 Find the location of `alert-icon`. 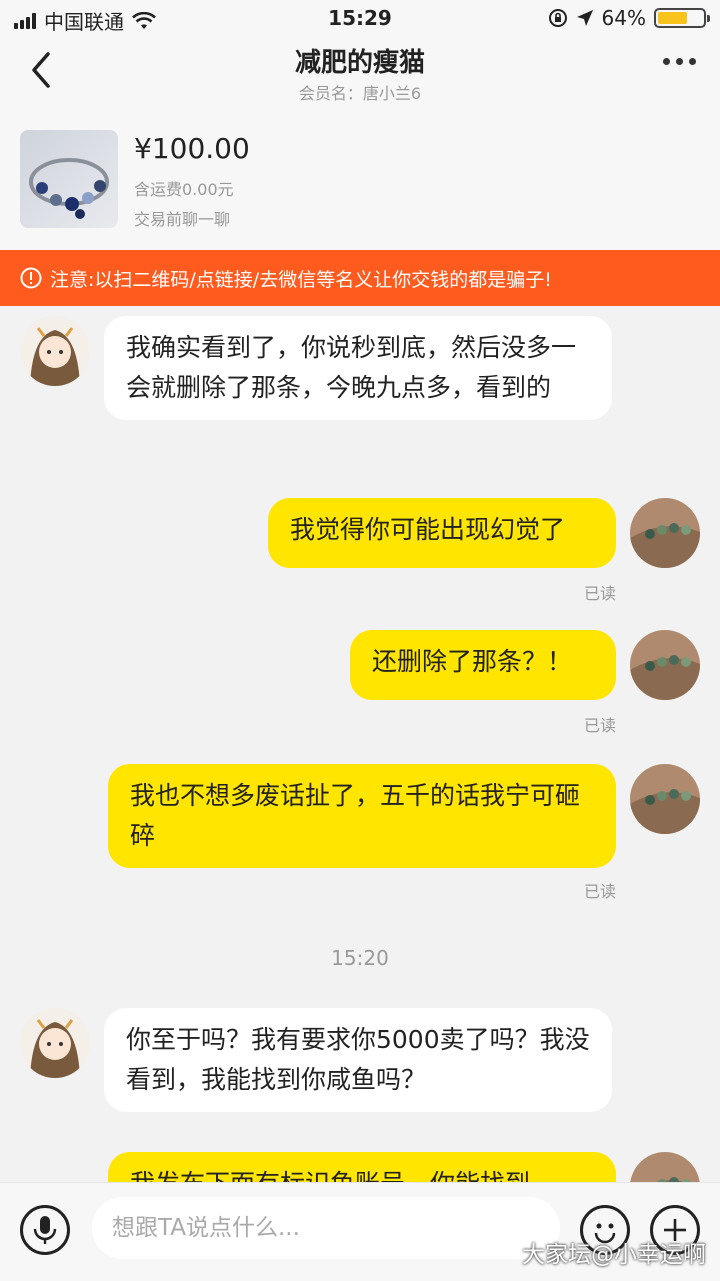

alert-icon is located at coordinates (31, 278).